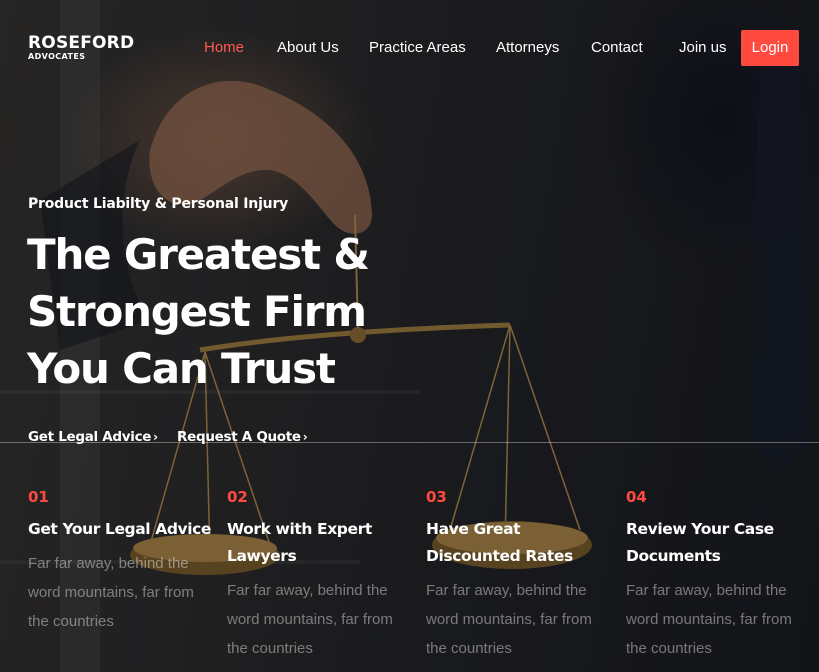 The width and height of the screenshot is (819, 672). Describe the element at coordinates (299, 542) in the screenshot. I see `feature-title: Work with Expert Lawyers` at that location.